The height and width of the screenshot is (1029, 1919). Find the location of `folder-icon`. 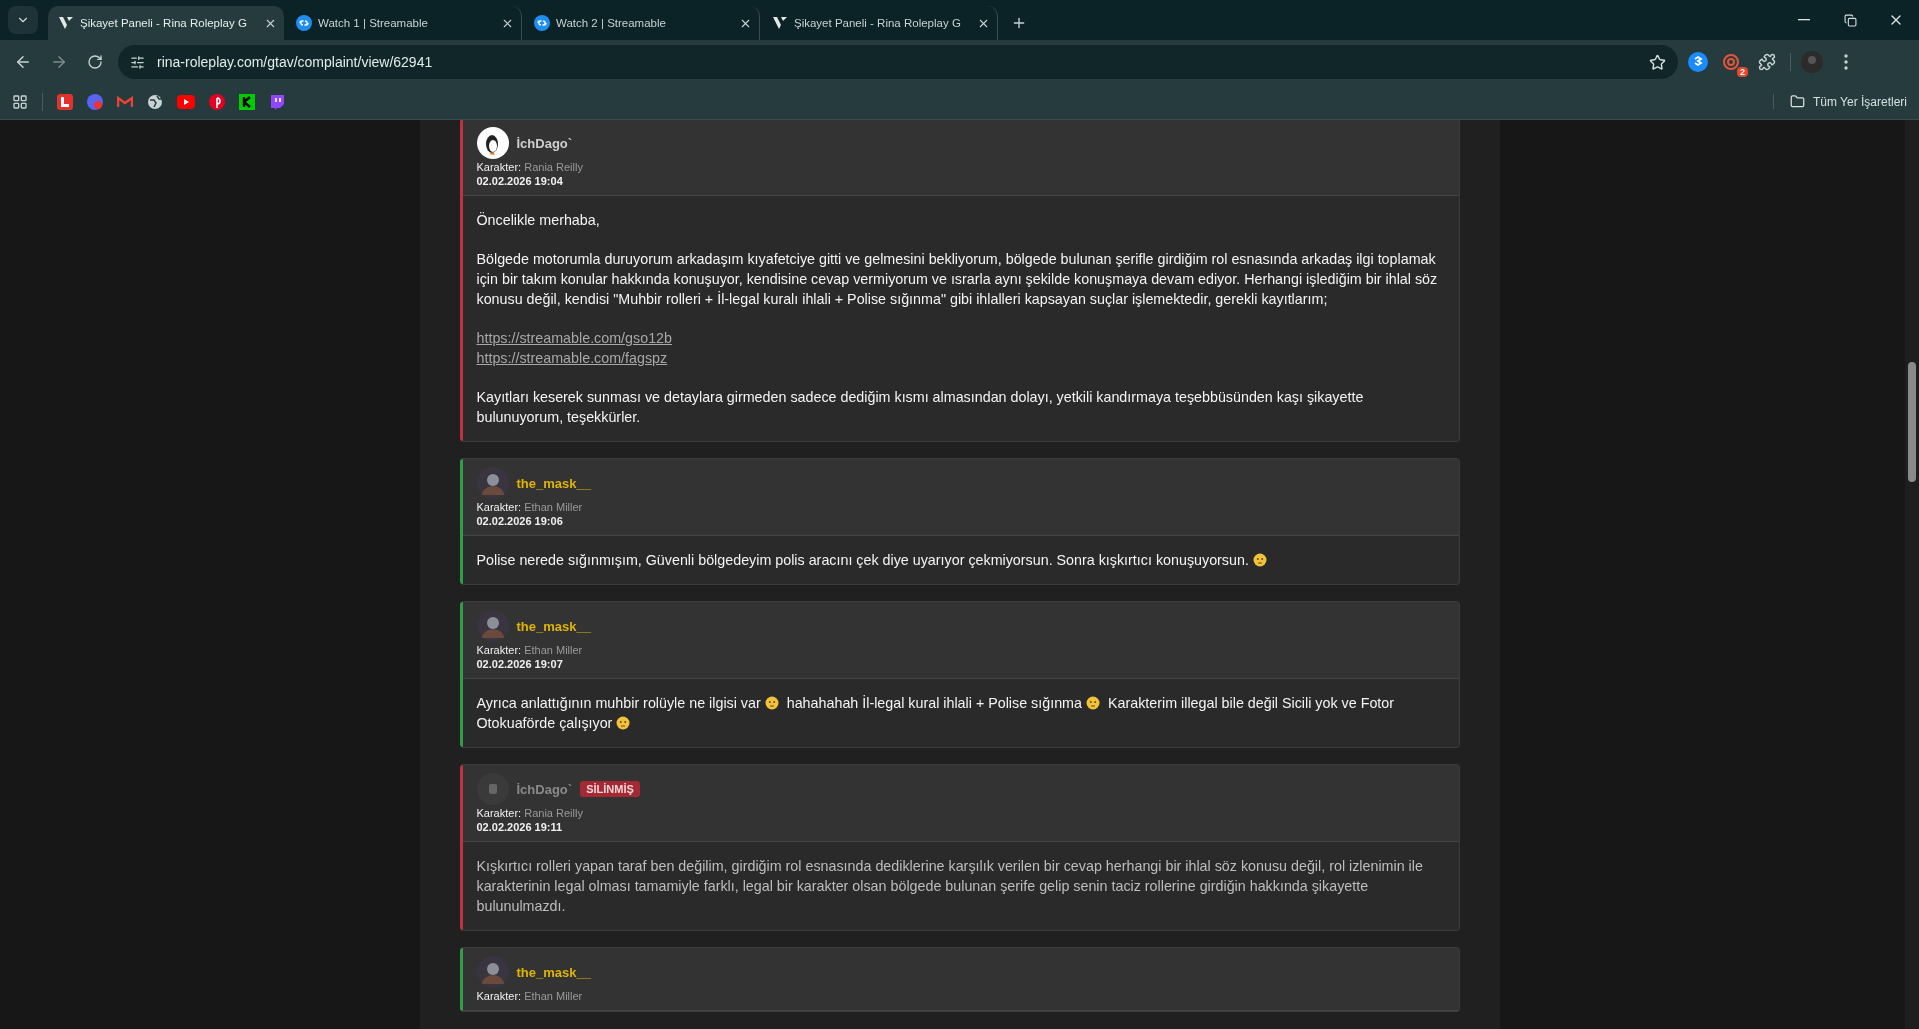

folder-icon is located at coordinates (1797, 101).